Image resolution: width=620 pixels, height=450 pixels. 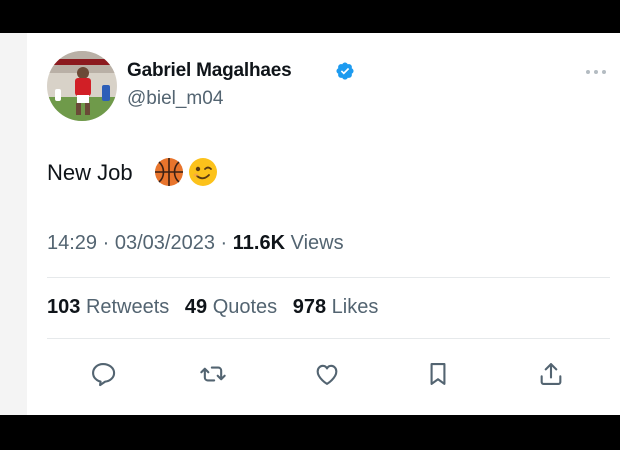 What do you see at coordinates (13, 224) in the screenshot?
I see `left-edge-strip` at bounding box center [13, 224].